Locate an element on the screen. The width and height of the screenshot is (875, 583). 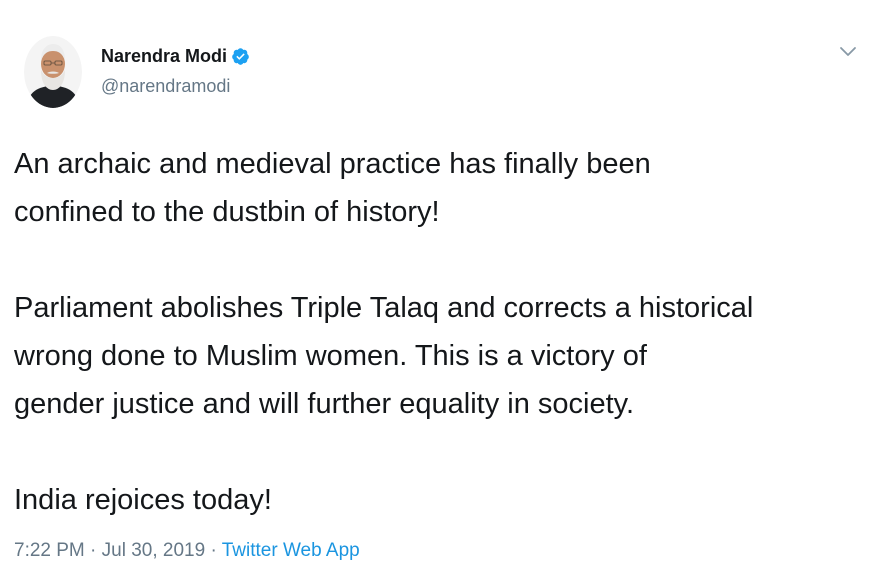
profile-photo is located at coordinates (53, 72).